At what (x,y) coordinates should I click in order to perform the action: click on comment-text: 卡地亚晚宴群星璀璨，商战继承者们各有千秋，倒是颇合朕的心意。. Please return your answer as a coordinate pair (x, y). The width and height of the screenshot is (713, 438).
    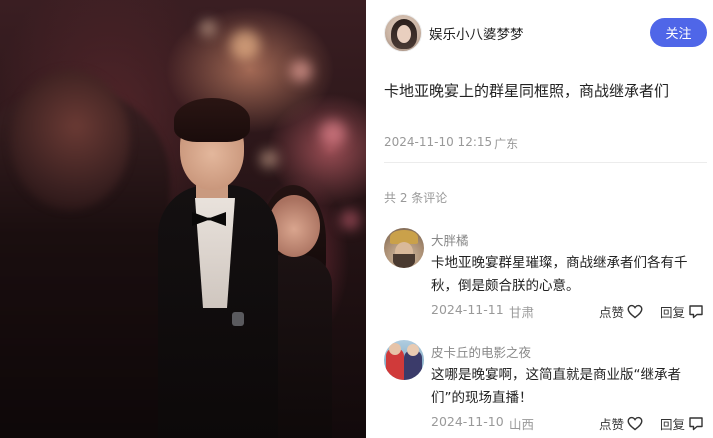
    Looking at the image, I should click on (559, 274).